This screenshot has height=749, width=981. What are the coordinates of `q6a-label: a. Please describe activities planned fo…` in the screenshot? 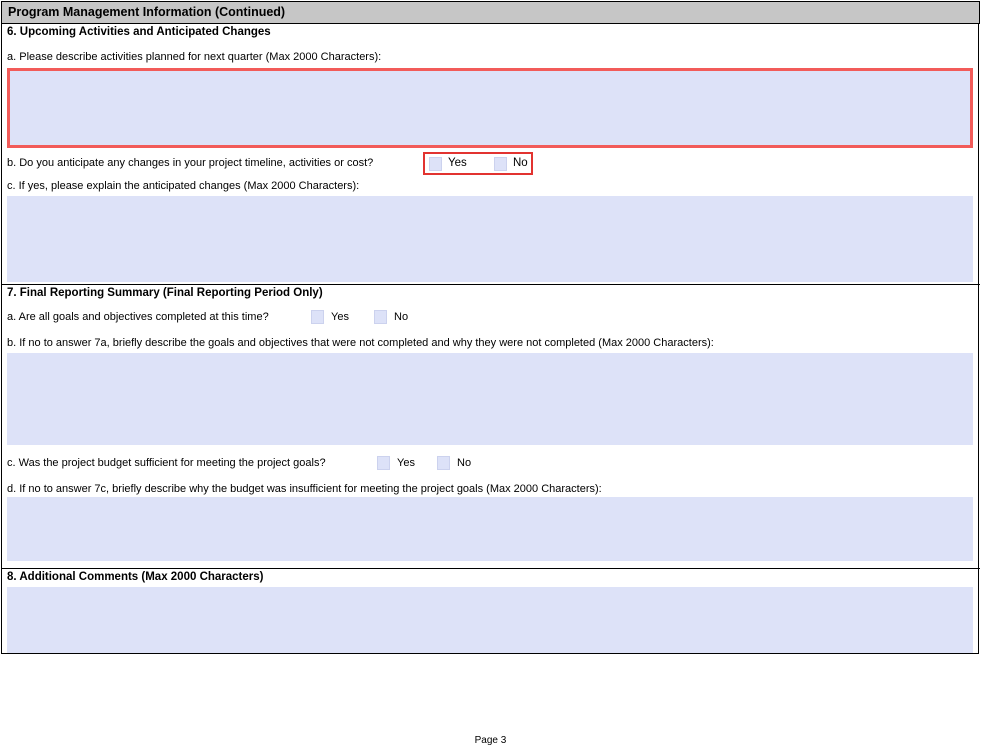 It's located at (194, 57).